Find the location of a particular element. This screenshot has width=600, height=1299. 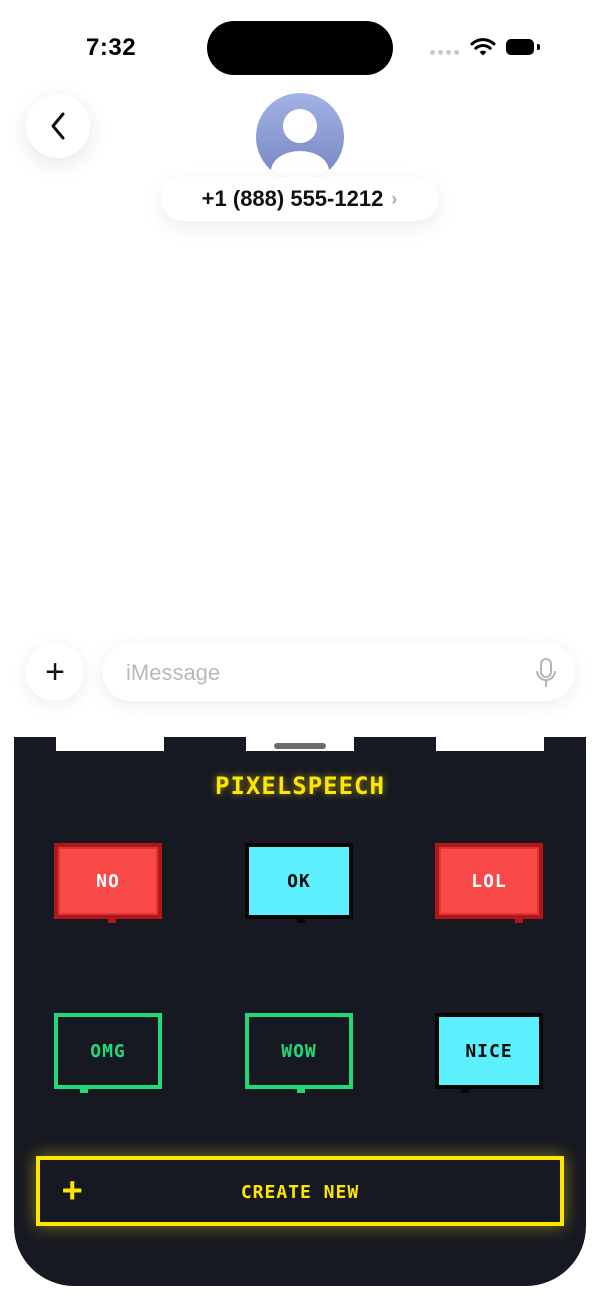

sticker-label: OMG is located at coordinates (108, 1051).